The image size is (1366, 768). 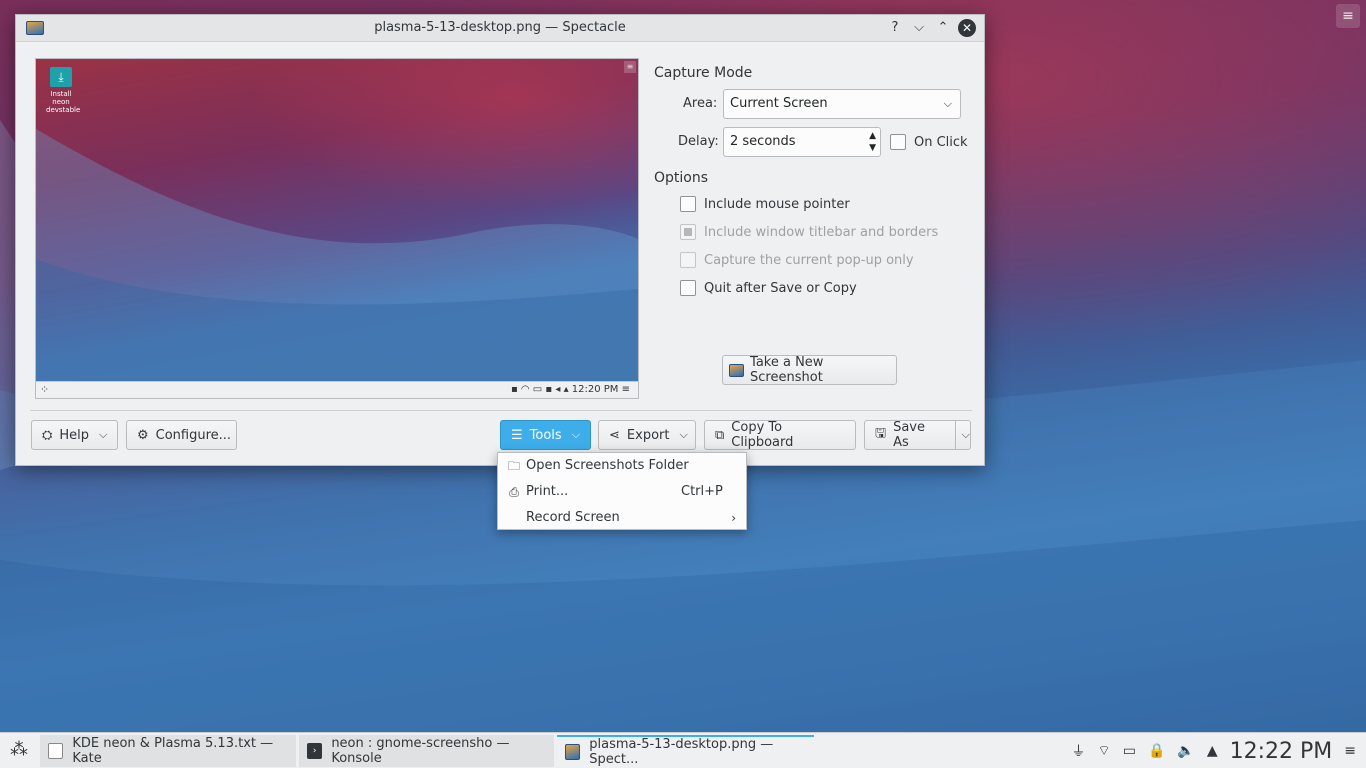 I want to click on delay-value: 2 seconds, so click(x=763, y=141).